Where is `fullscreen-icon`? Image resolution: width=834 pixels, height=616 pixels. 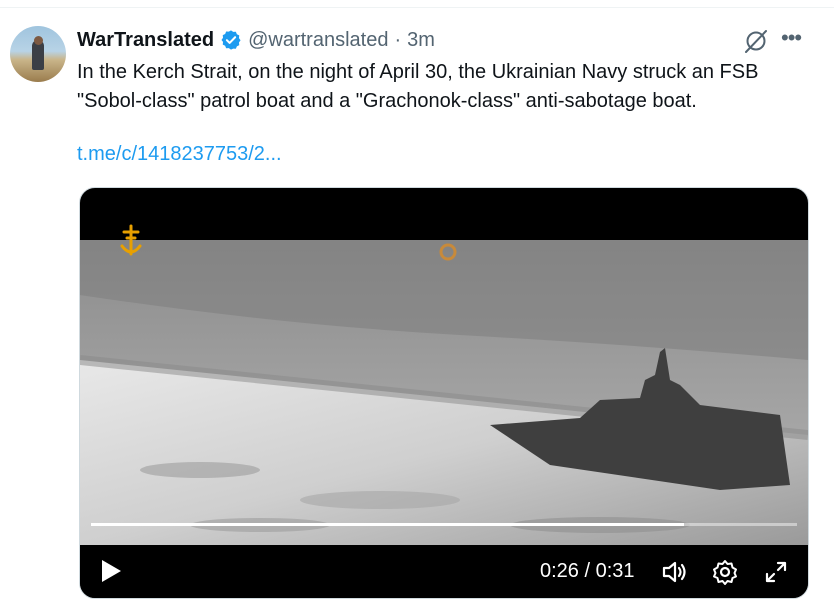 fullscreen-icon is located at coordinates (776, 572).